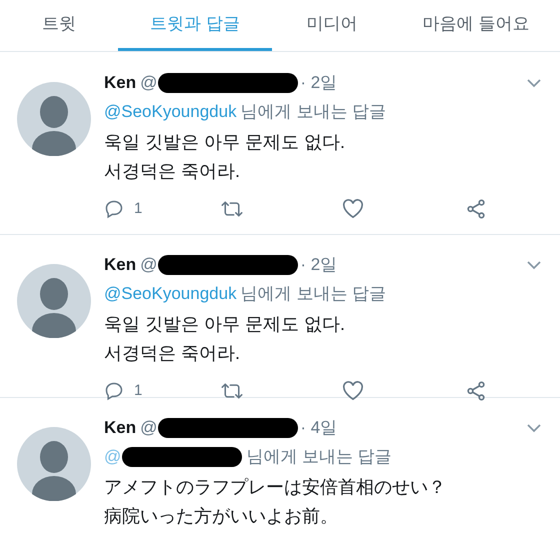 The height and width of the screenshot is (560, 560). What do you see at coordinates (332, 25) in the screenshot?
I see `tab: 미디어` at bounding box center [332, 25].